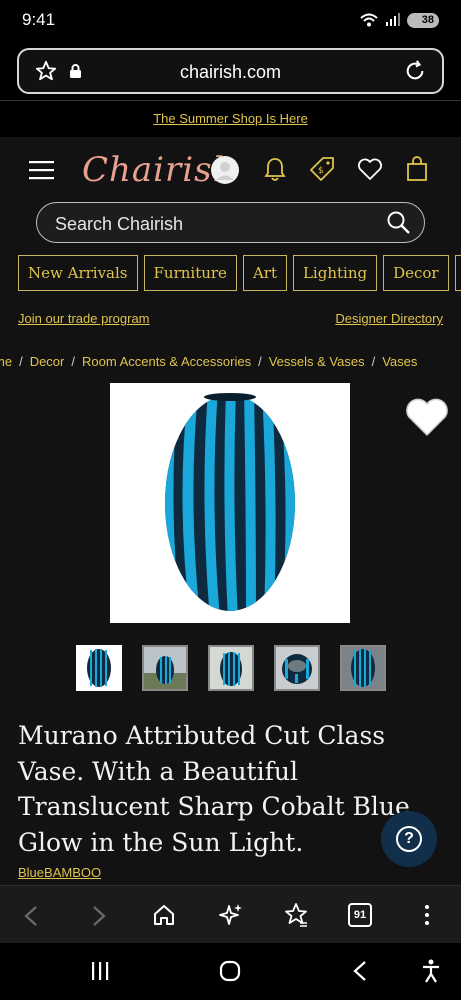 The width and height of the screenshot is (461, 1000). I want to click on thumbnail-strip, so click(231, 668).